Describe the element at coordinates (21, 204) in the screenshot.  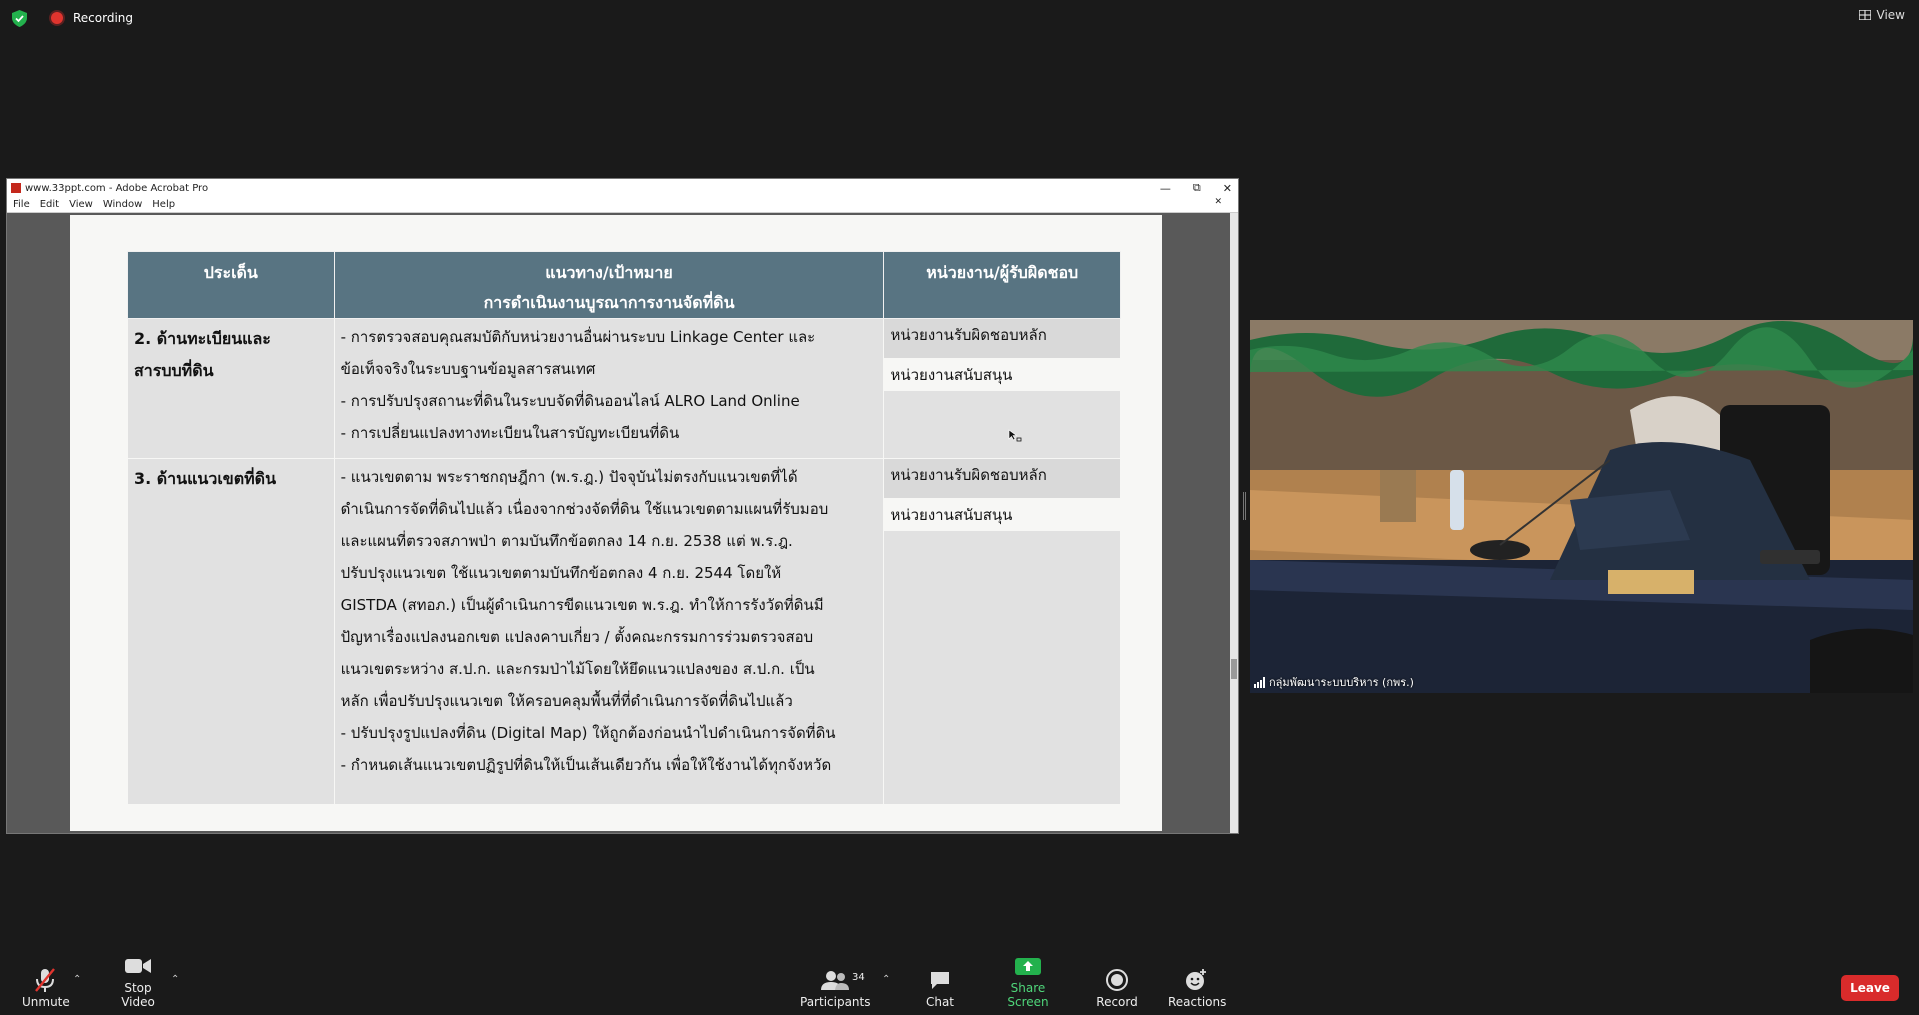
I see `menu-file: File` at that location.